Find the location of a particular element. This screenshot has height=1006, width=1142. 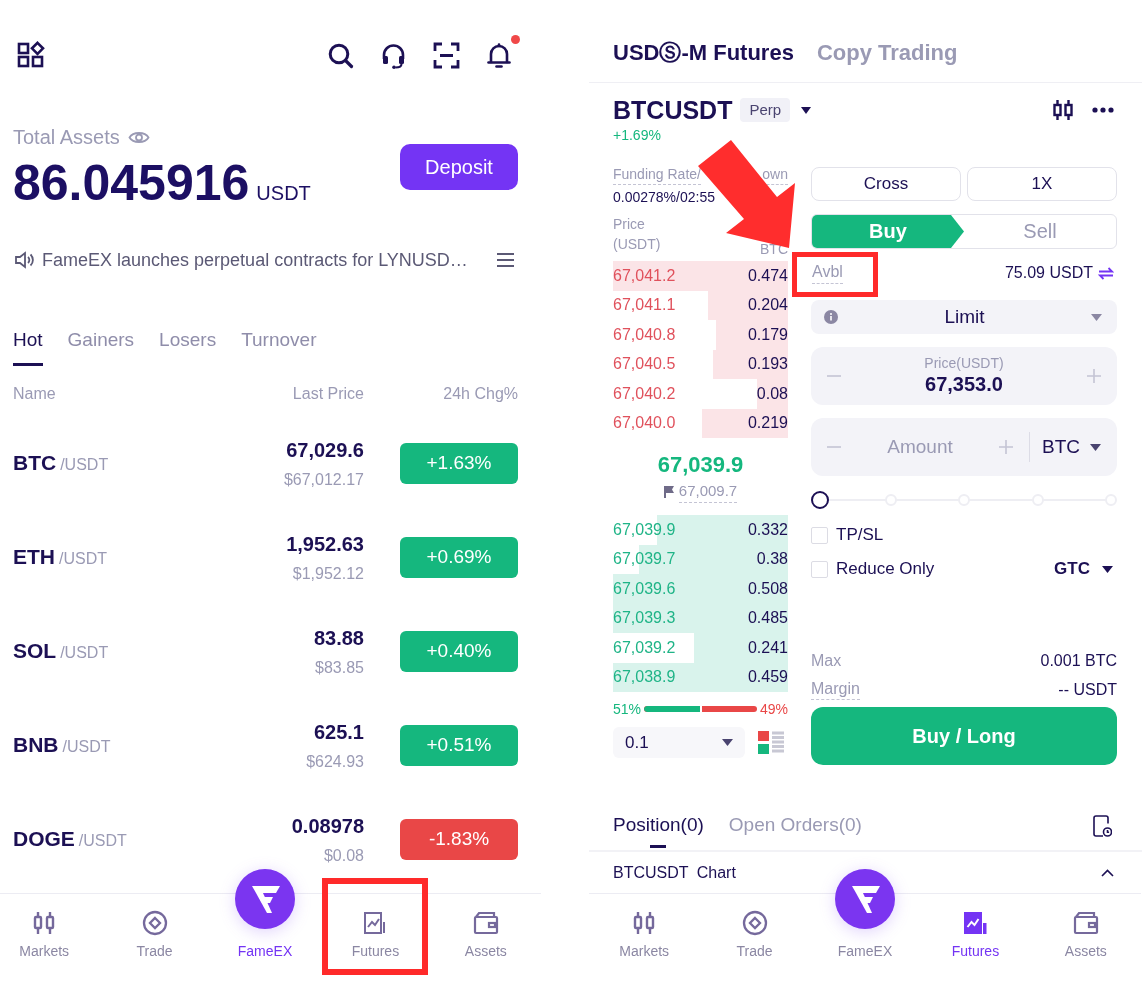

side-tab: Buy is located at coordinates (888, 231).